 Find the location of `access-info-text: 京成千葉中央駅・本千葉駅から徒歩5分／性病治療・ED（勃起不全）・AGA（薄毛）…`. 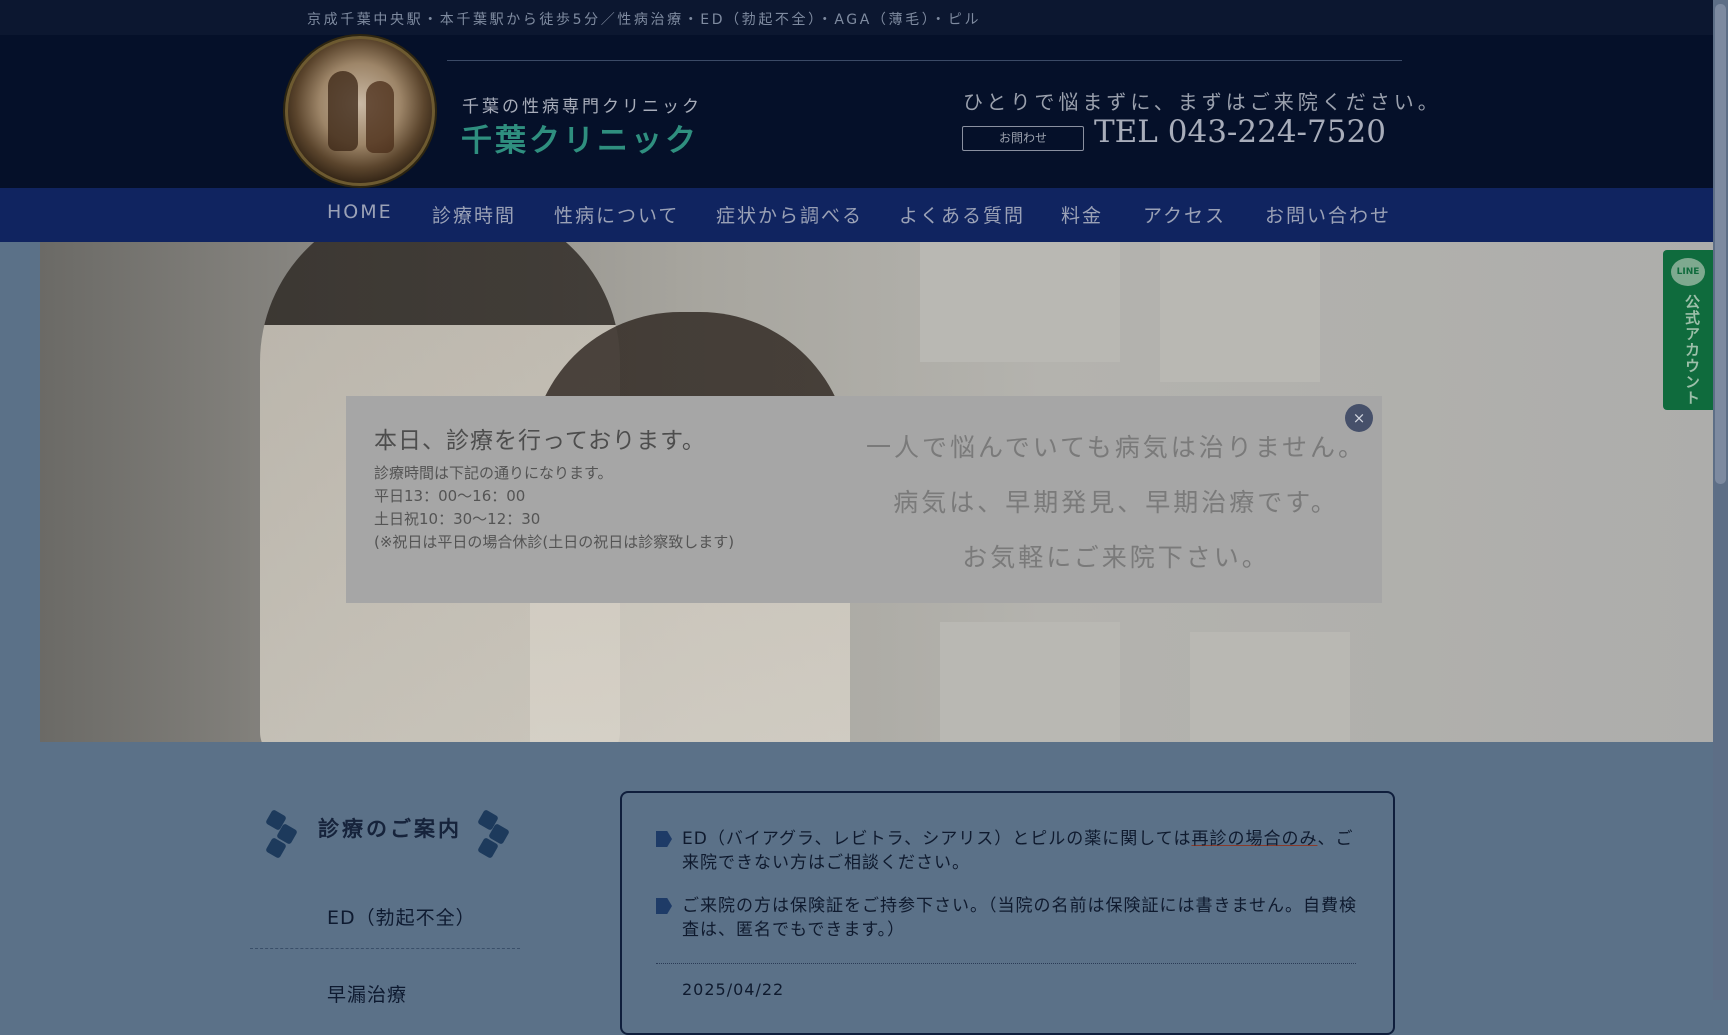

access-info-text: 京成千葉中央駅・本千葉駅から徒歩5分／性病治療・ED（勃起不全）・AGA（薄毛）… is located at coordinates (644, 20).